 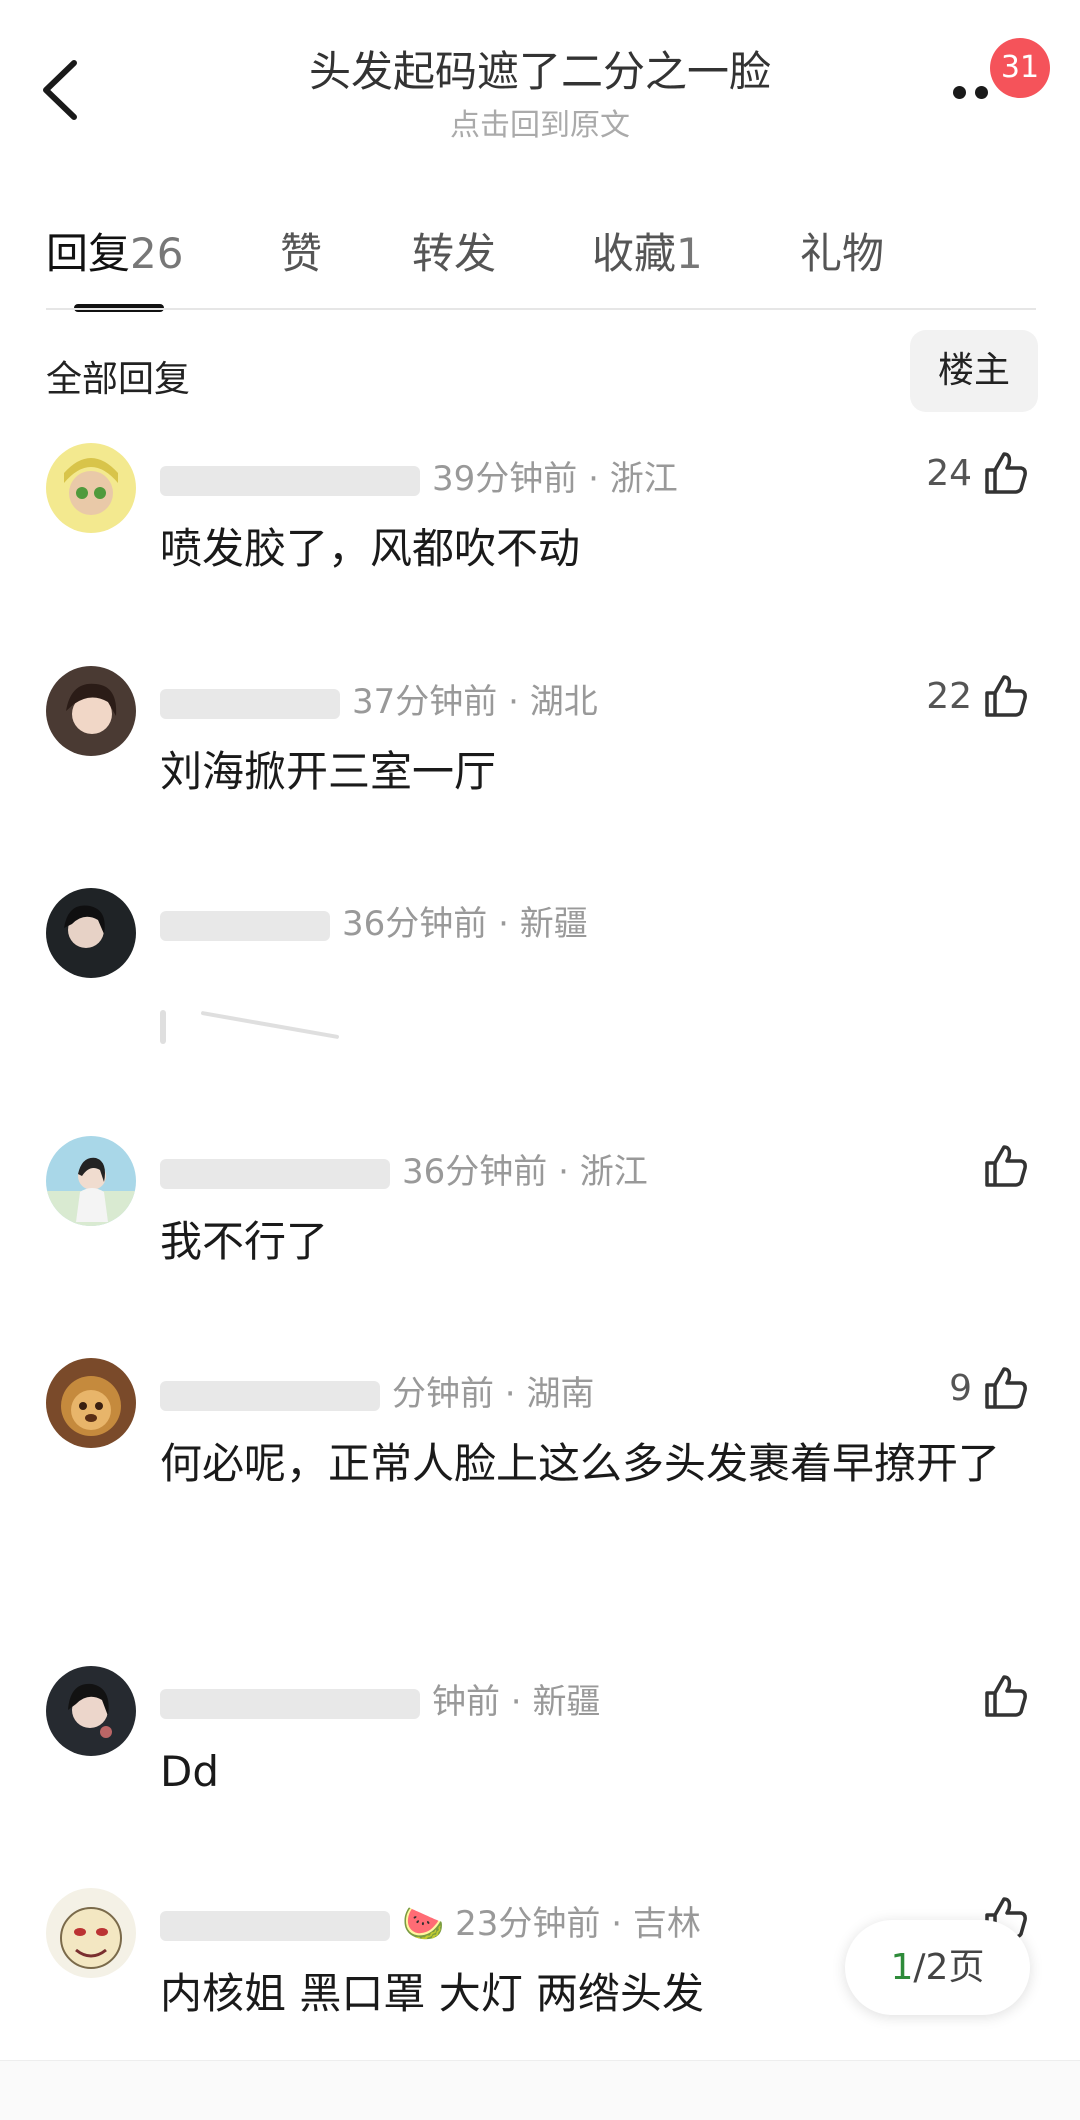 What do you see at coordinates (118, 379) in the screenshot?
I see `section-title: 全部回复` at bounding box center [118, 379].